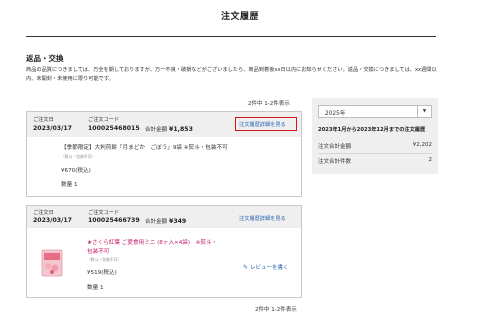 This screenshot has height=320, width=480. I want to click on result-count-top: 2件中 1-2件表示, so click(269, 104).